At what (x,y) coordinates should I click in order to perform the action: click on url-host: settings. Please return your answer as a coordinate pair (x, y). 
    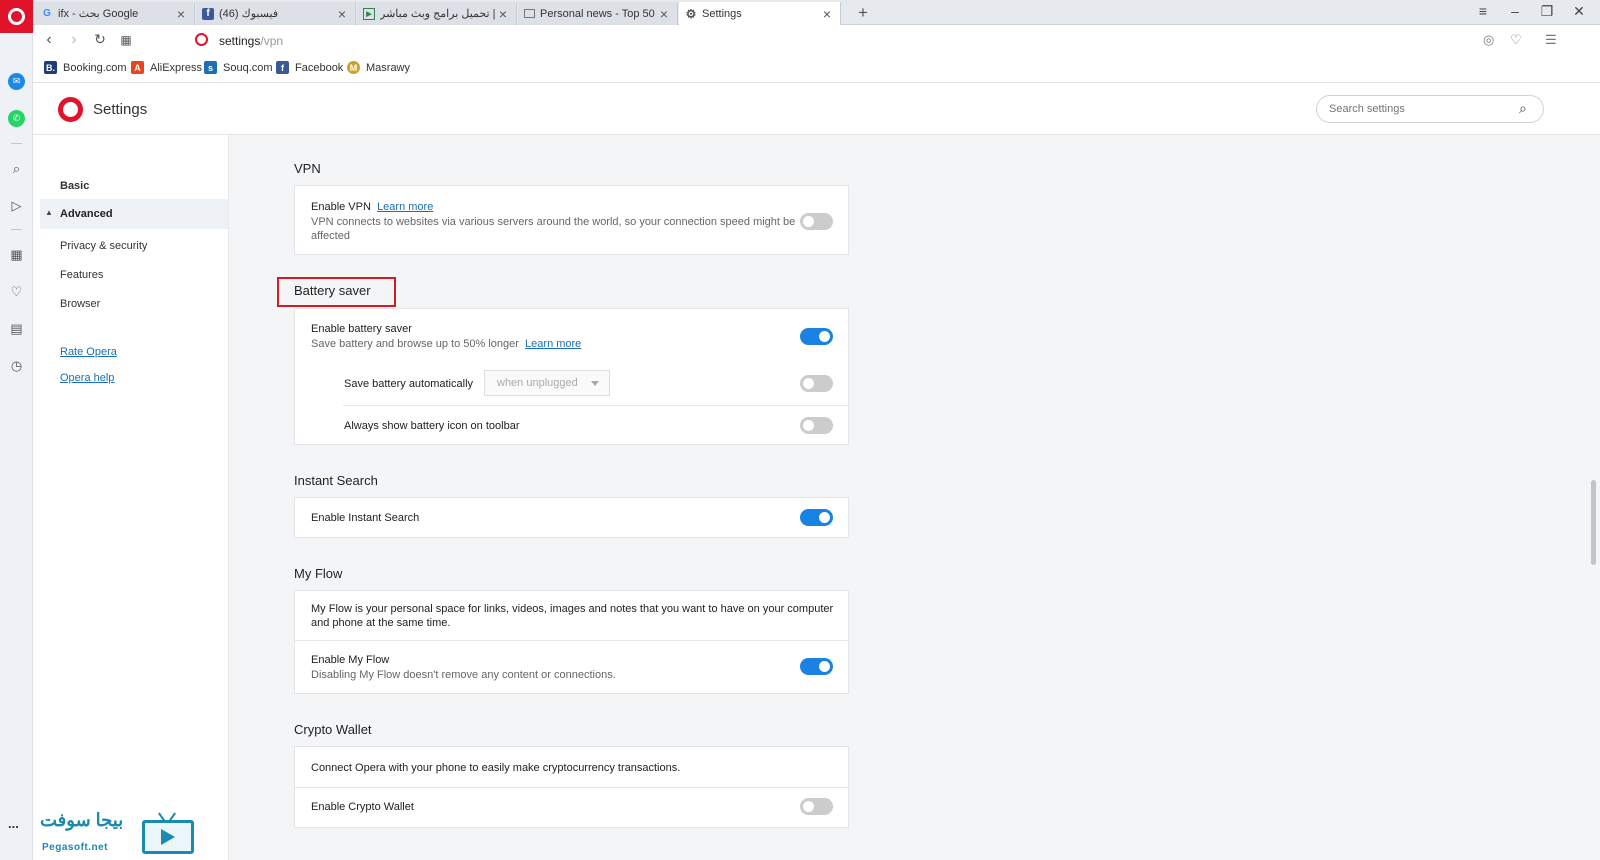
    Looking at the image, I should click on (240, 41).